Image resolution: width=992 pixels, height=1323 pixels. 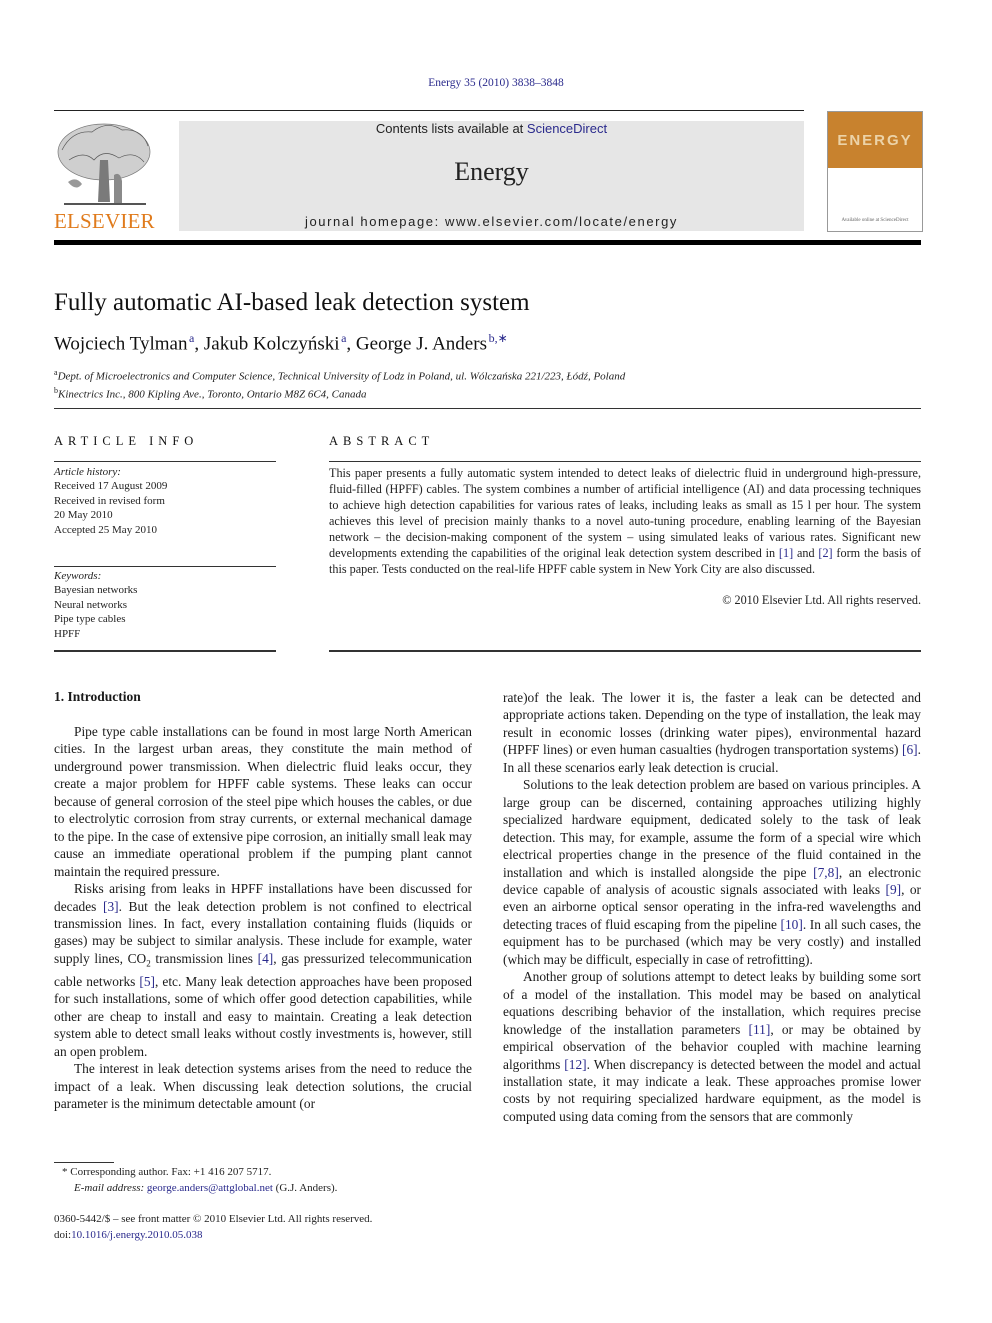 What do you see at coordinates (451, 128) in the screenshot?
I see `contents-prefix: Contents lists available at` at bounding box center [451, 128].